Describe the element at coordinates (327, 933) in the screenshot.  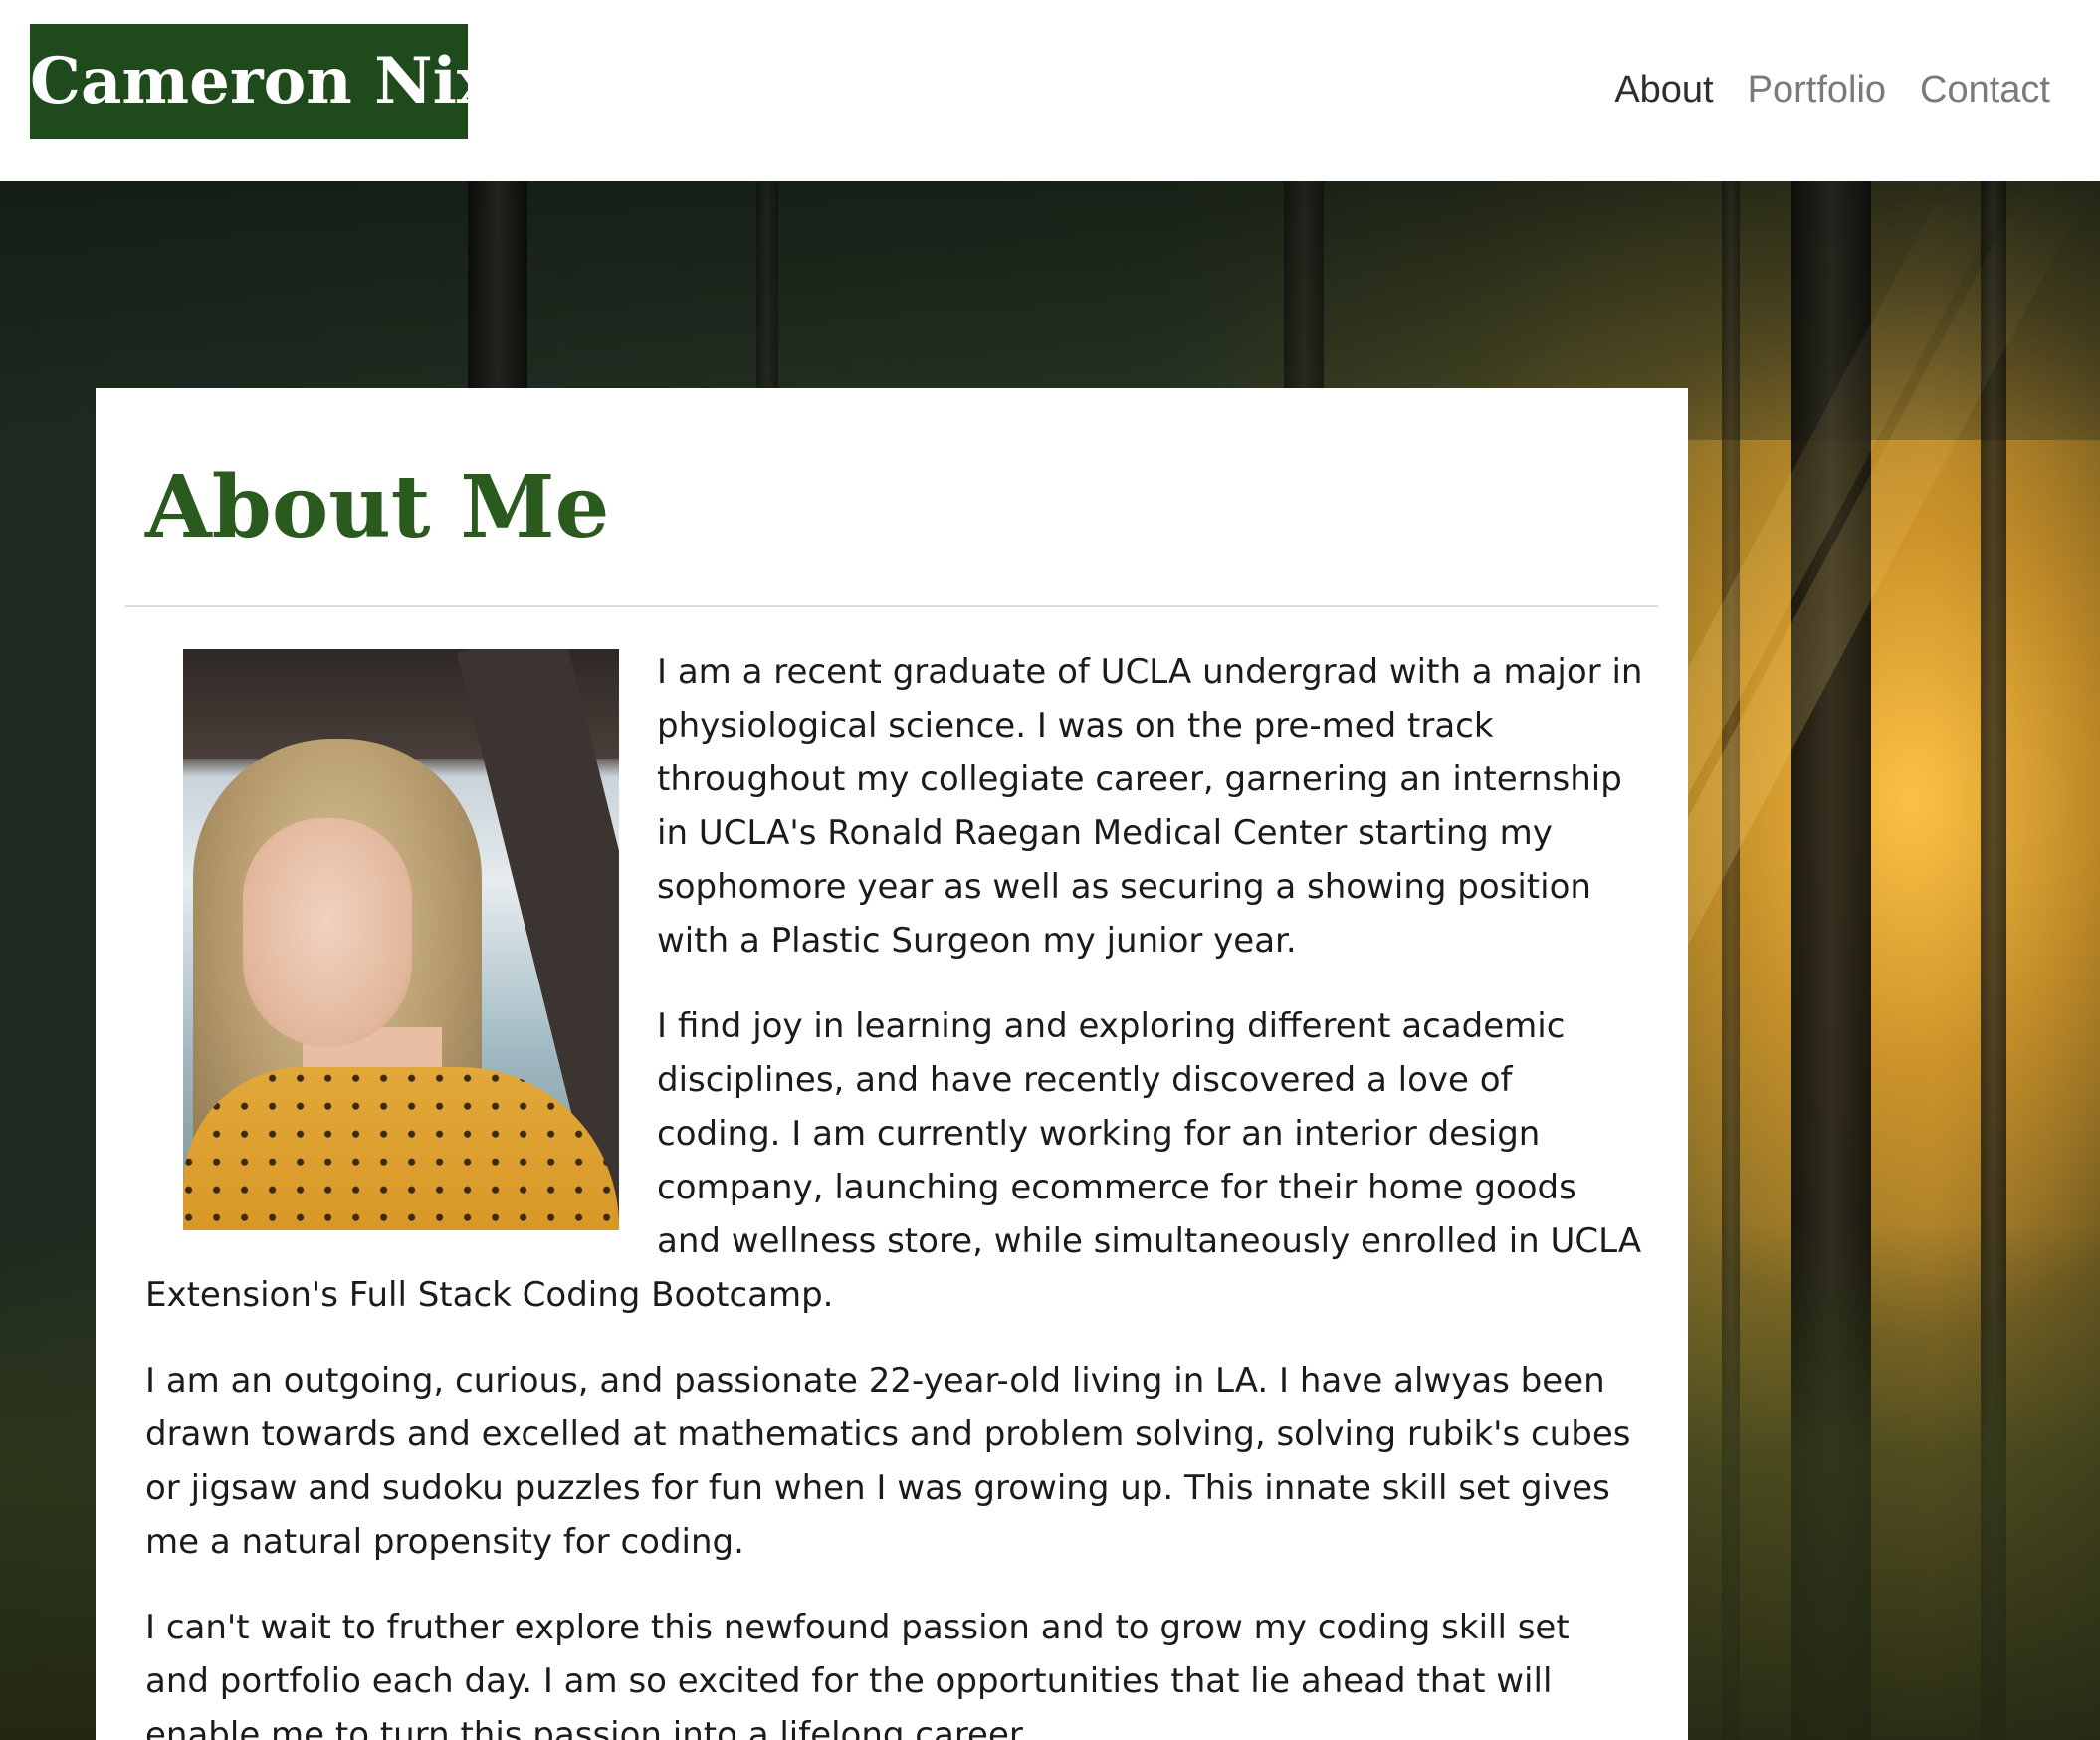
I see `photo-face` at that location.